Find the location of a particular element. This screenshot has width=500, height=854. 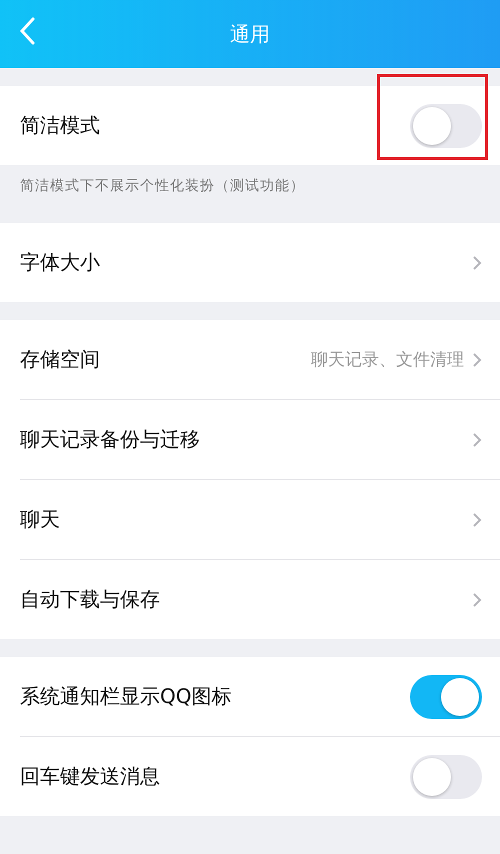

setting-label: 简洁模式 is located at coordinates (60, 125).